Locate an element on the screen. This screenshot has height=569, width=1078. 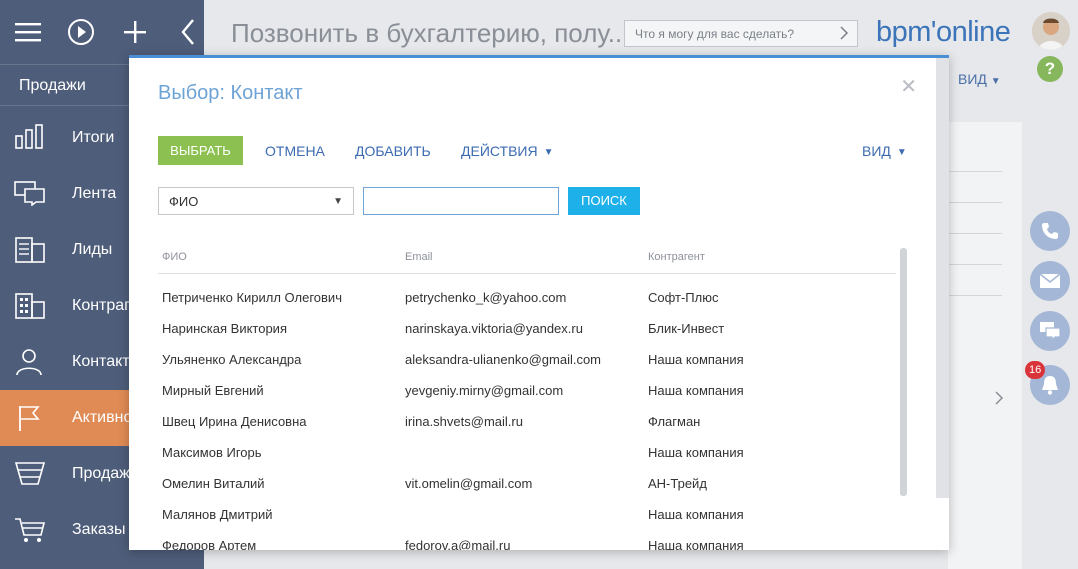
sidebar-item-label: Лиды is located at coordinates (92, 249).